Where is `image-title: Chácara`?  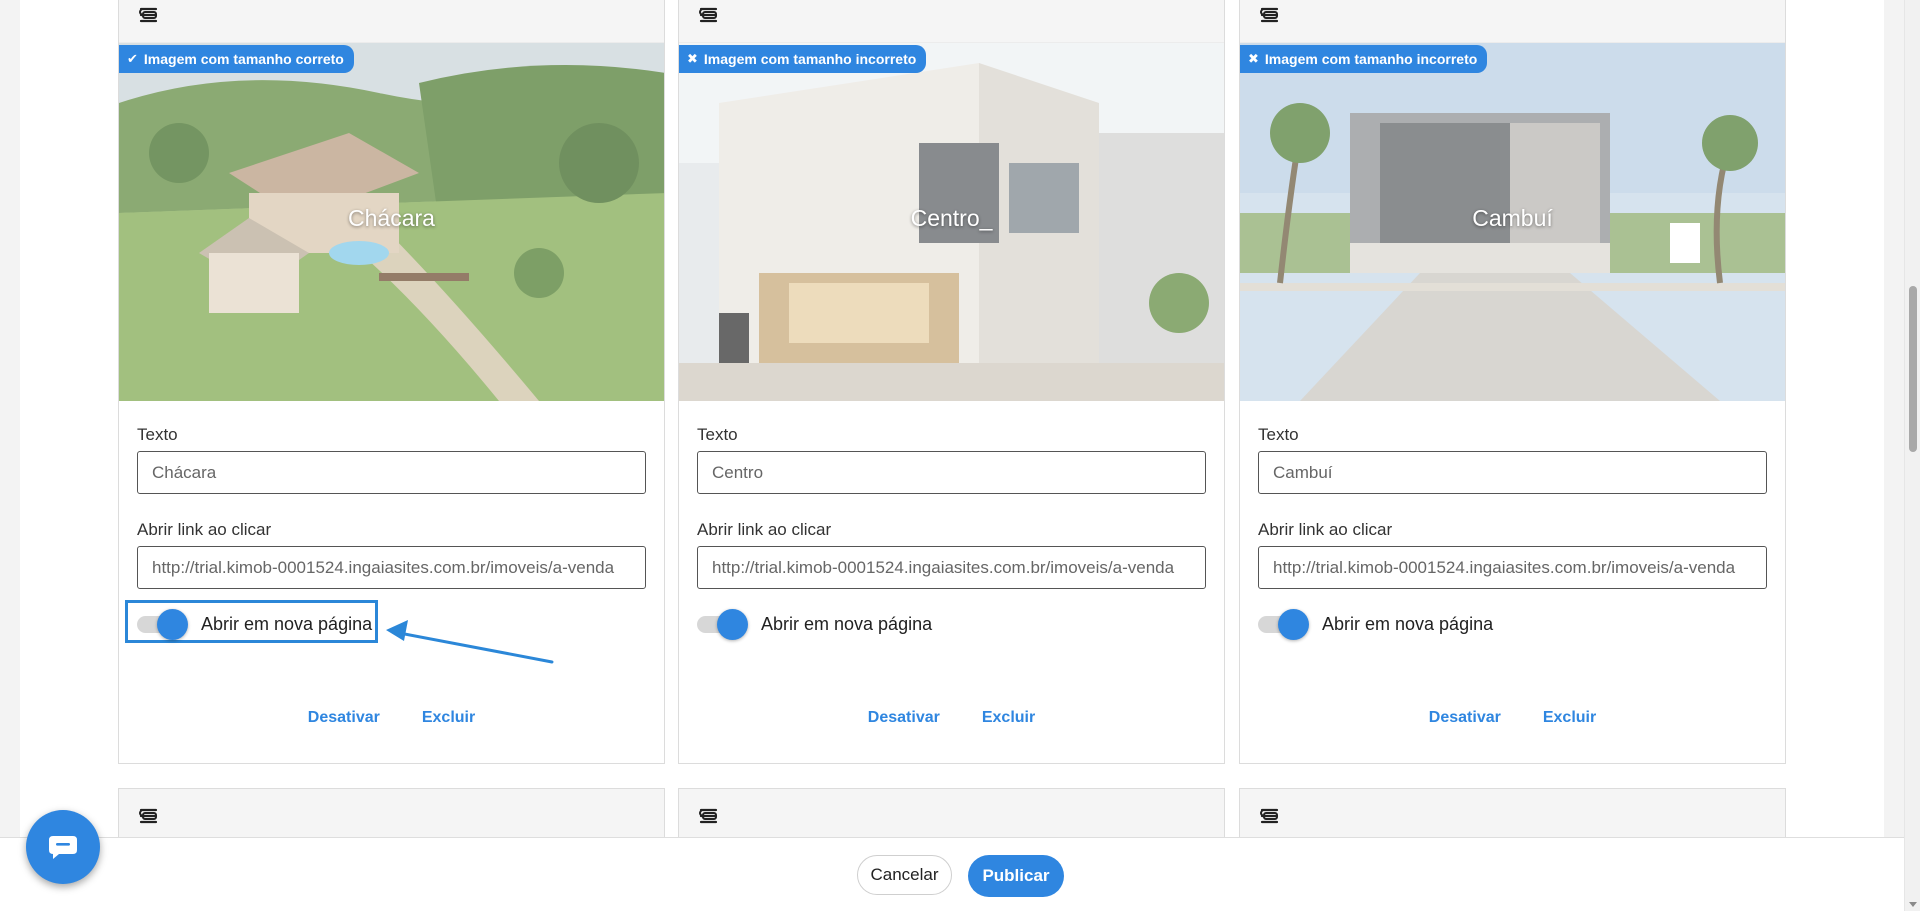 image-title: Chácara is located at coordinates (391, 218).